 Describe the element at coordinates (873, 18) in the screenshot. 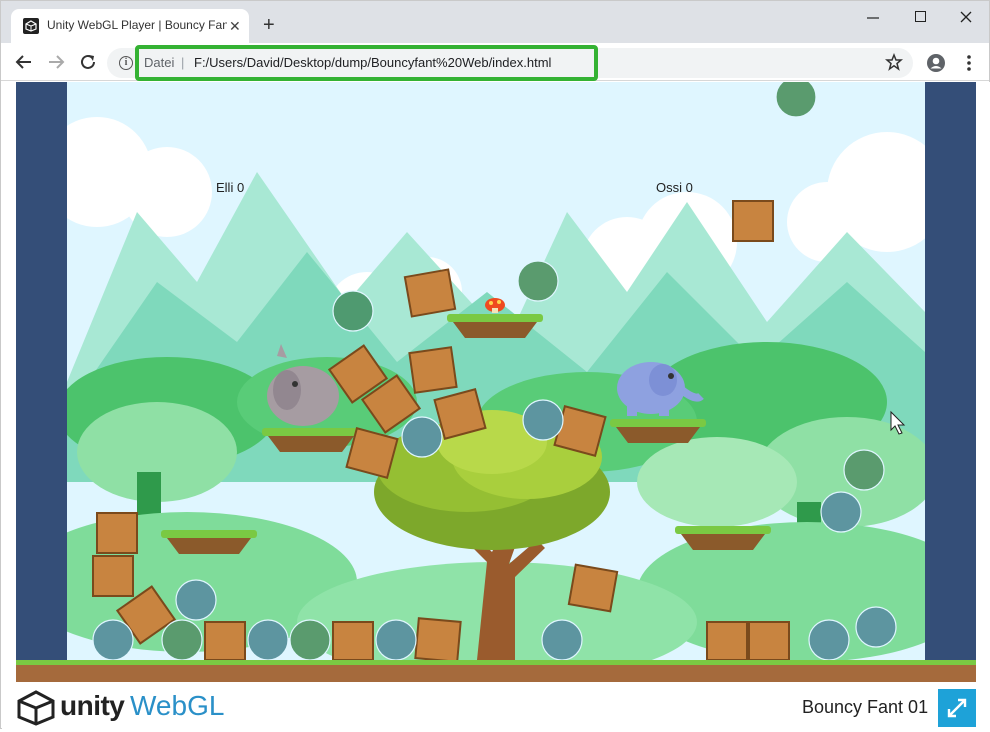

I see `minimize-icon` at that location.